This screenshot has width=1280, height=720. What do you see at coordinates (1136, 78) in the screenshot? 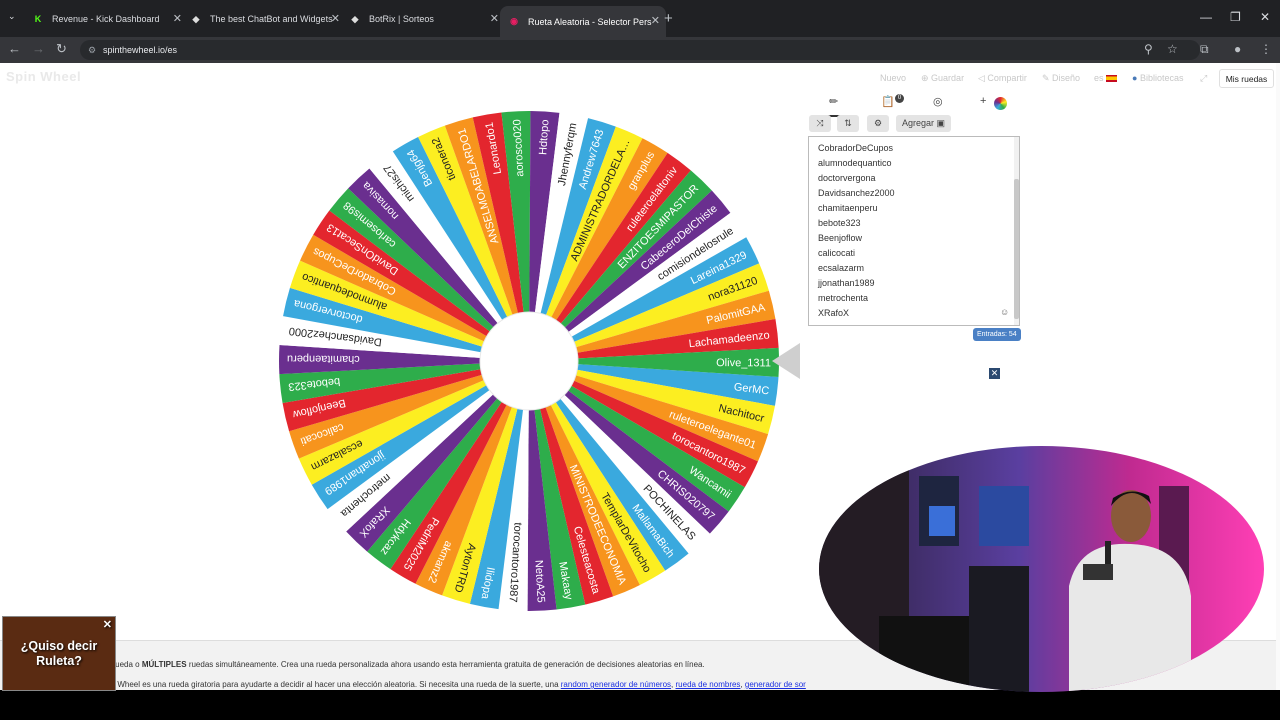
I see `globe-icon: ●` at bounding box center [1136, 78].